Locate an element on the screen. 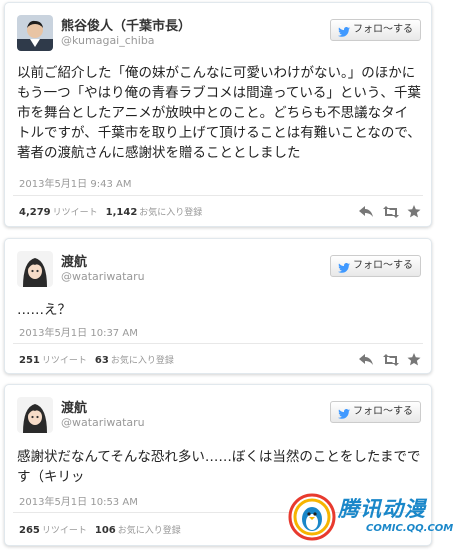 The image size is (454, 550). tweet-timestamp: 2013年5月1日 10:37 AM is located at coordinates (78, 331).